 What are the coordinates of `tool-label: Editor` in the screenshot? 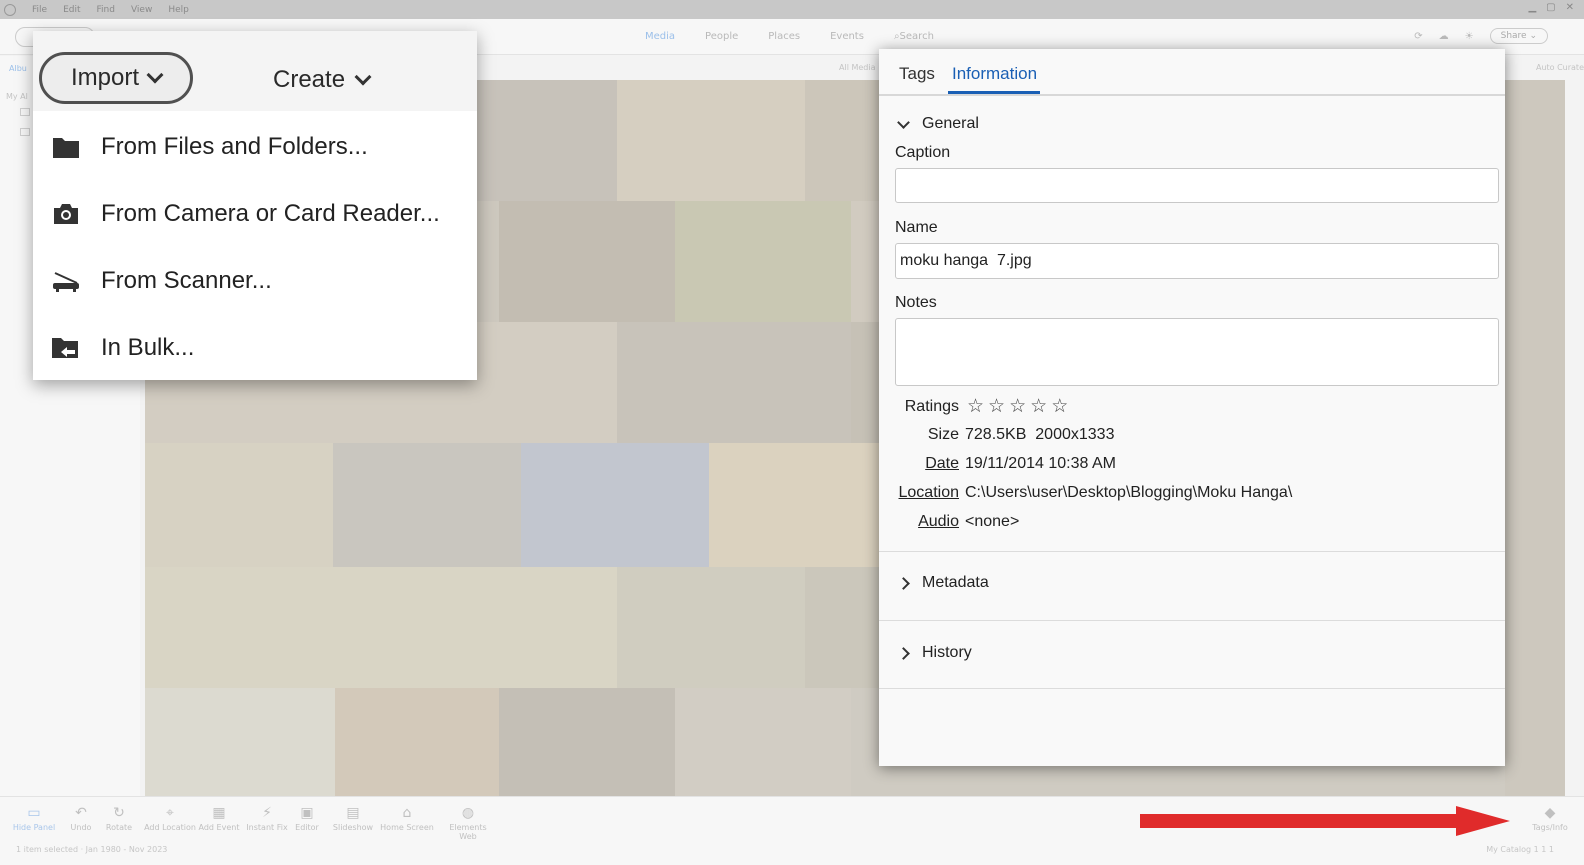 It's located at (307, 827).